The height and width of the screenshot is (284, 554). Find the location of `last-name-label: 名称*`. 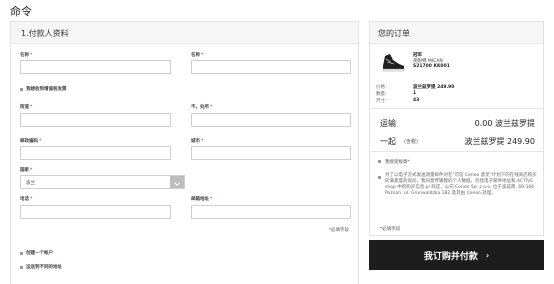

last-name-label: 名称* is located at coordinates (197, 55).